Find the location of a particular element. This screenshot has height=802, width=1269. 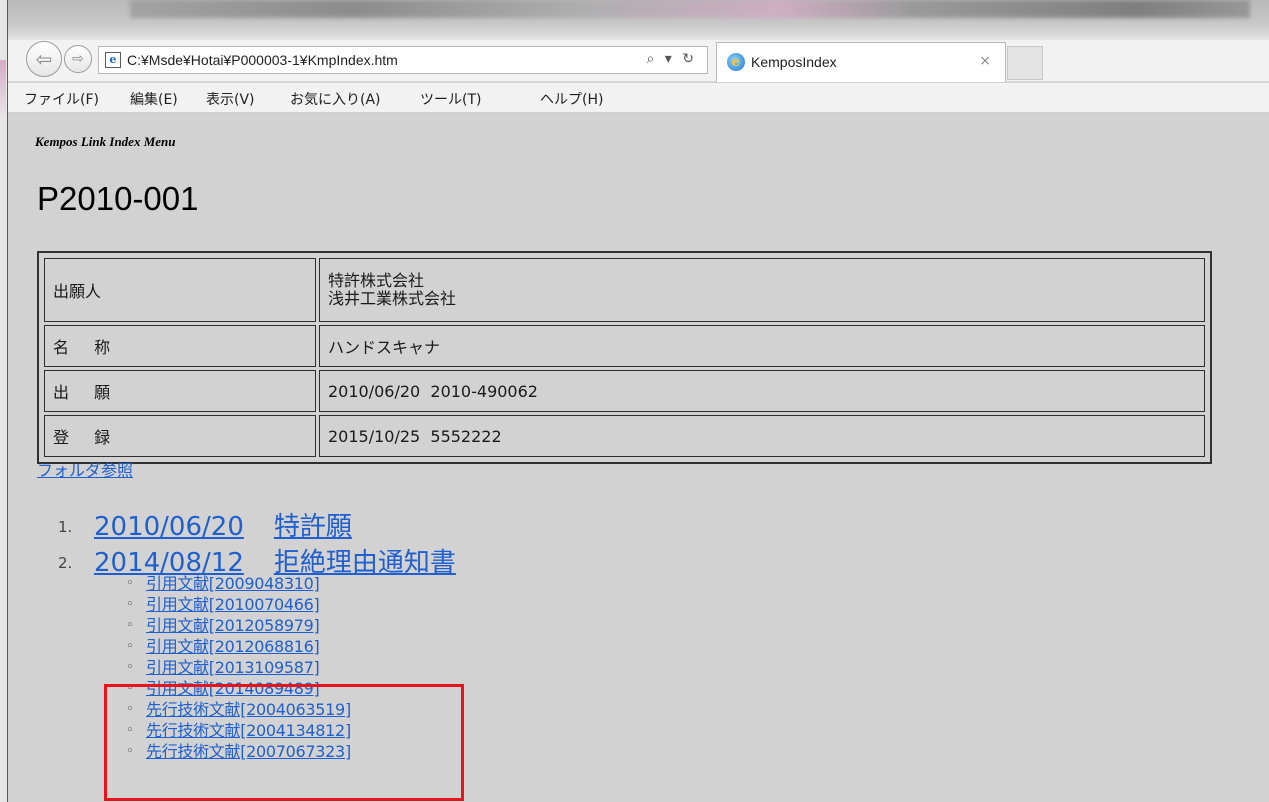

table-row: 出 願 2010/06/20 2010-490062 is located at coordinates (624, 391).